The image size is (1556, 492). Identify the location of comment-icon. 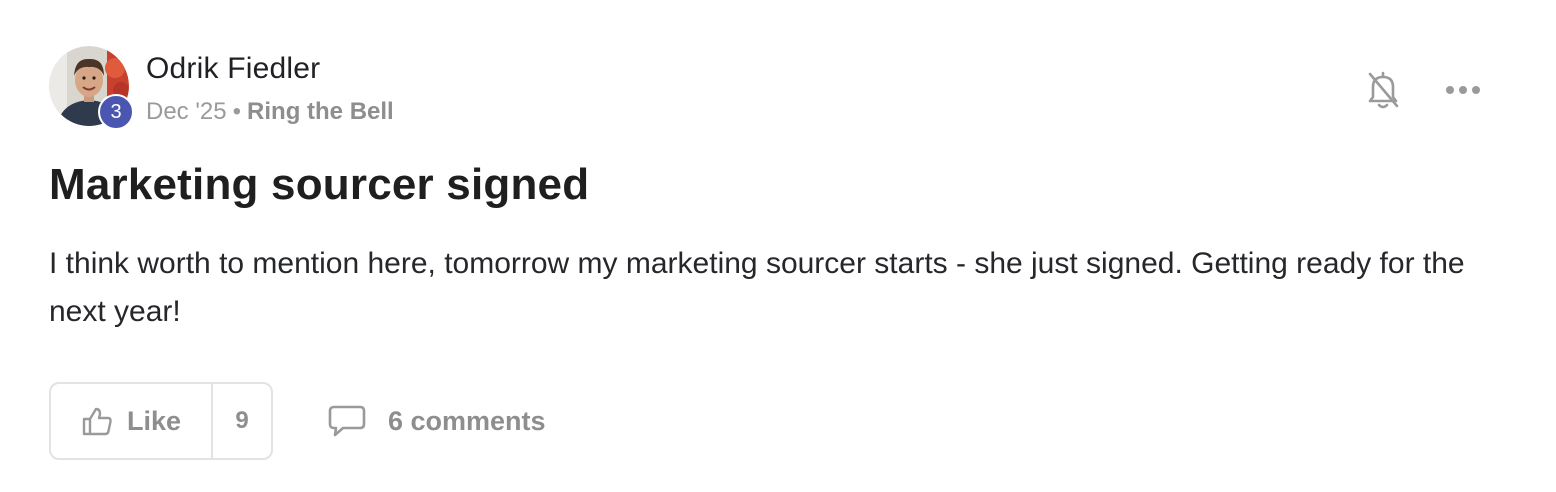
(347, 421).